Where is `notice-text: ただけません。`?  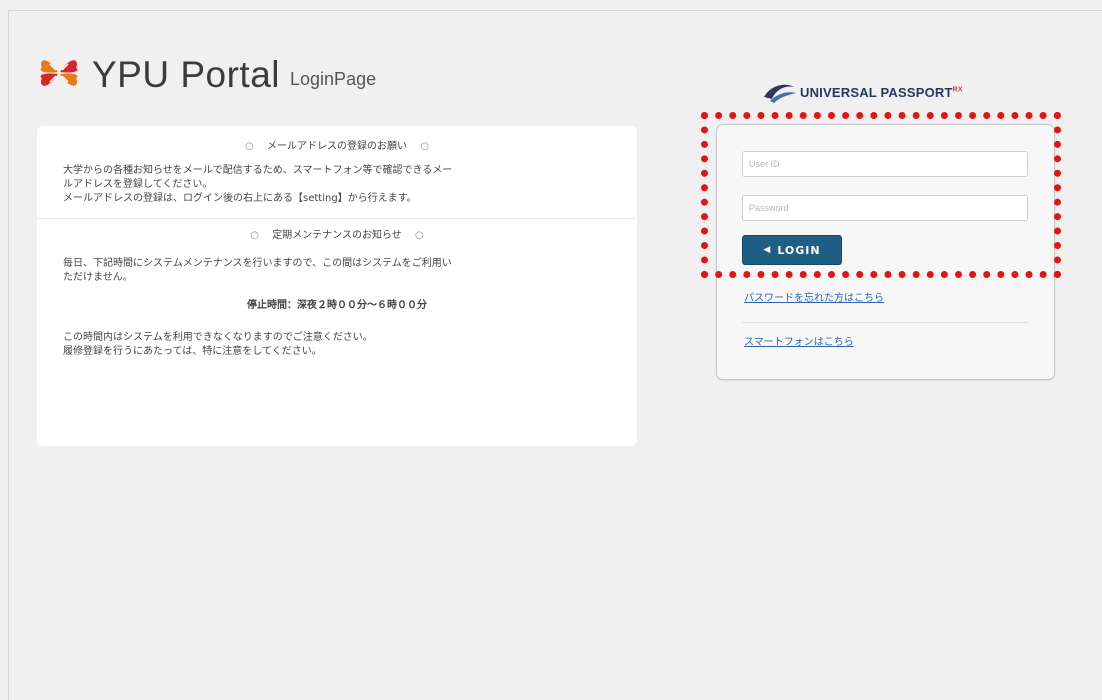
notice-text: ただけません。 is located at coordinates (98, 277).